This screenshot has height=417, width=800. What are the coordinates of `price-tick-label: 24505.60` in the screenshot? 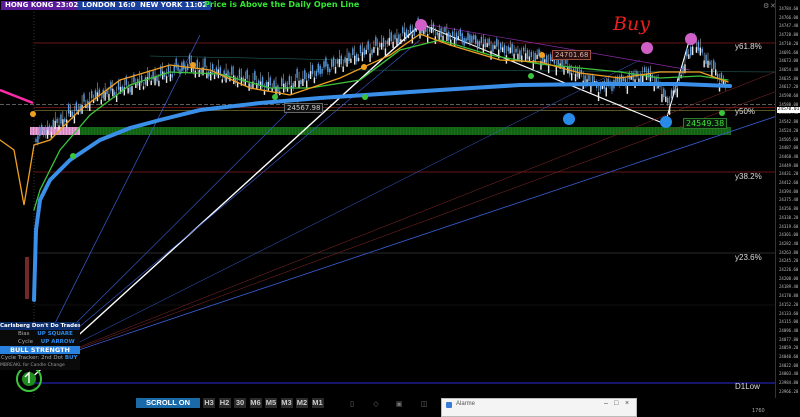 It's located at (789, 139).